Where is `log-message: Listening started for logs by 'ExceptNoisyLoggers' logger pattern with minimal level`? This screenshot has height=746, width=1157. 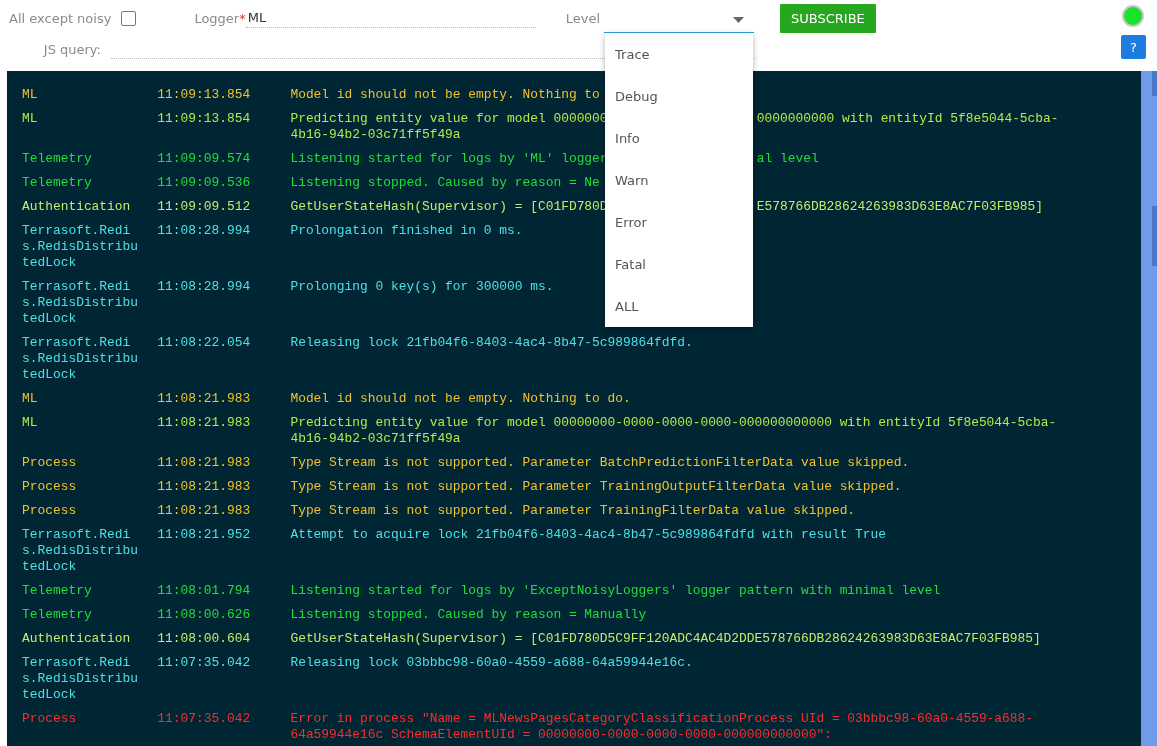
log-message: Listening started for logs by 'ExceptNoisyLoggers' logger pattern with minimal level is located at coordinates (615, 591).